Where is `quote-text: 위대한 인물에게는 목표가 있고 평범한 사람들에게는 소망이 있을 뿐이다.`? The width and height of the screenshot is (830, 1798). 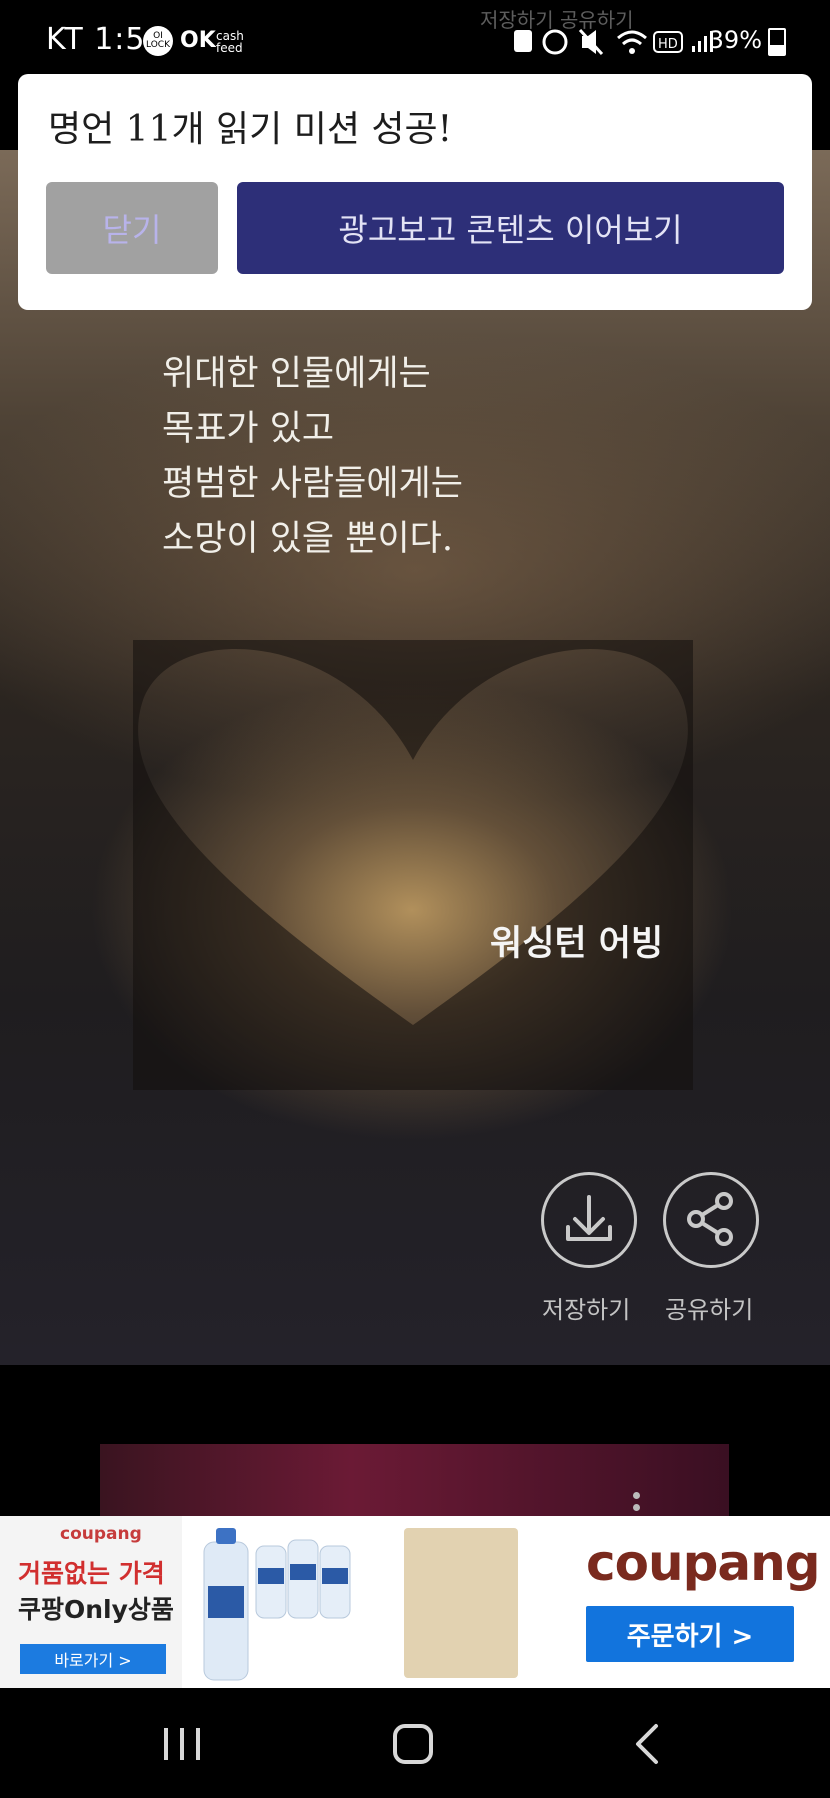 quote-text: 위대한 인물에게는 목표가 있고 평범한 사람들에게는 소망이 있을 뿐이다. is located at coordinates (362, 455).